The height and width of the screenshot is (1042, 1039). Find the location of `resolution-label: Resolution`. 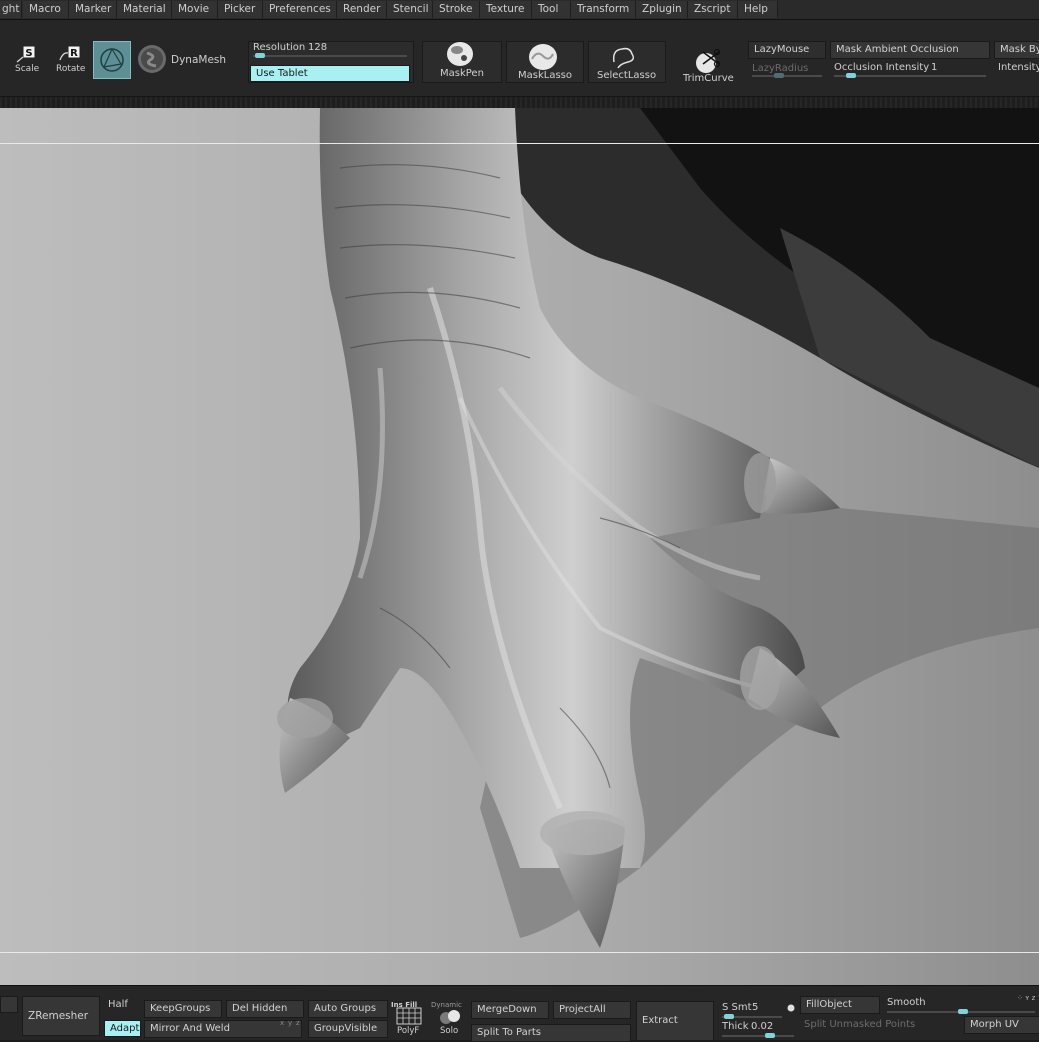

resolution-label: Resolution is located at coordinates (279, 47).